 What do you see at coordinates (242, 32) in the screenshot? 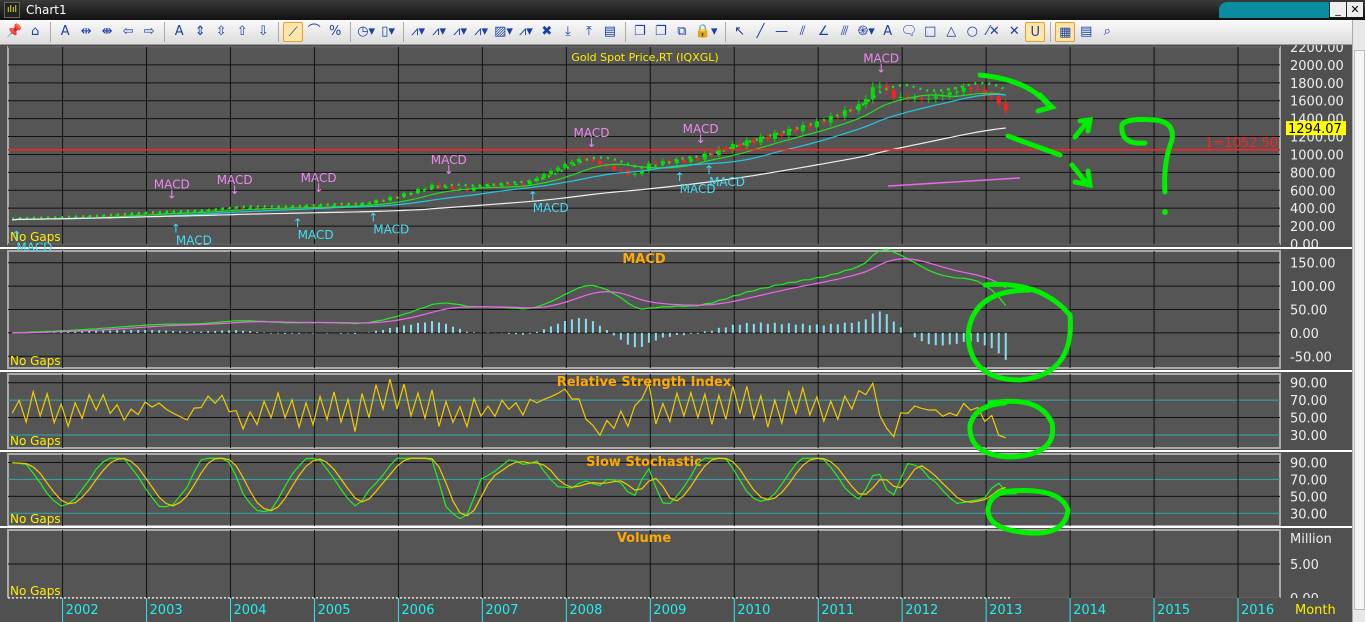
I see `arrow-up-icon: ⇧` at bounding box center [242, 32].